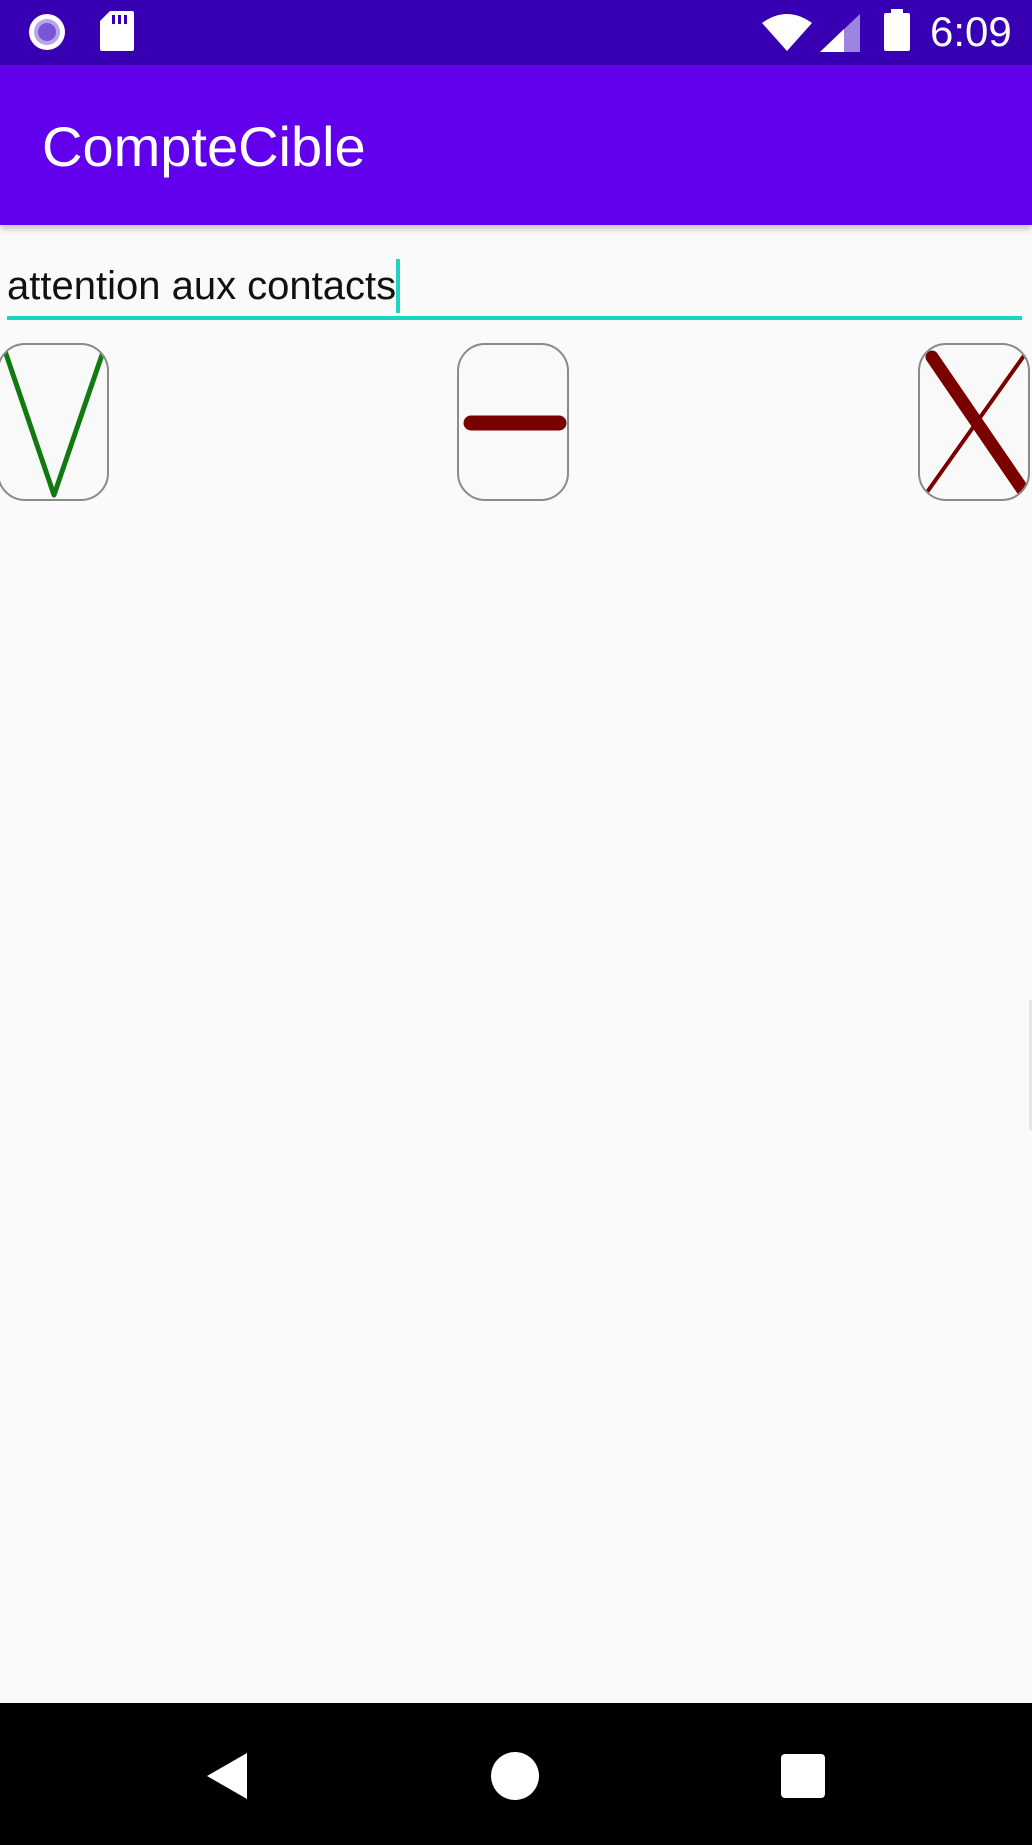  I want to click on status-bar: 6:09, so click(516, 32).